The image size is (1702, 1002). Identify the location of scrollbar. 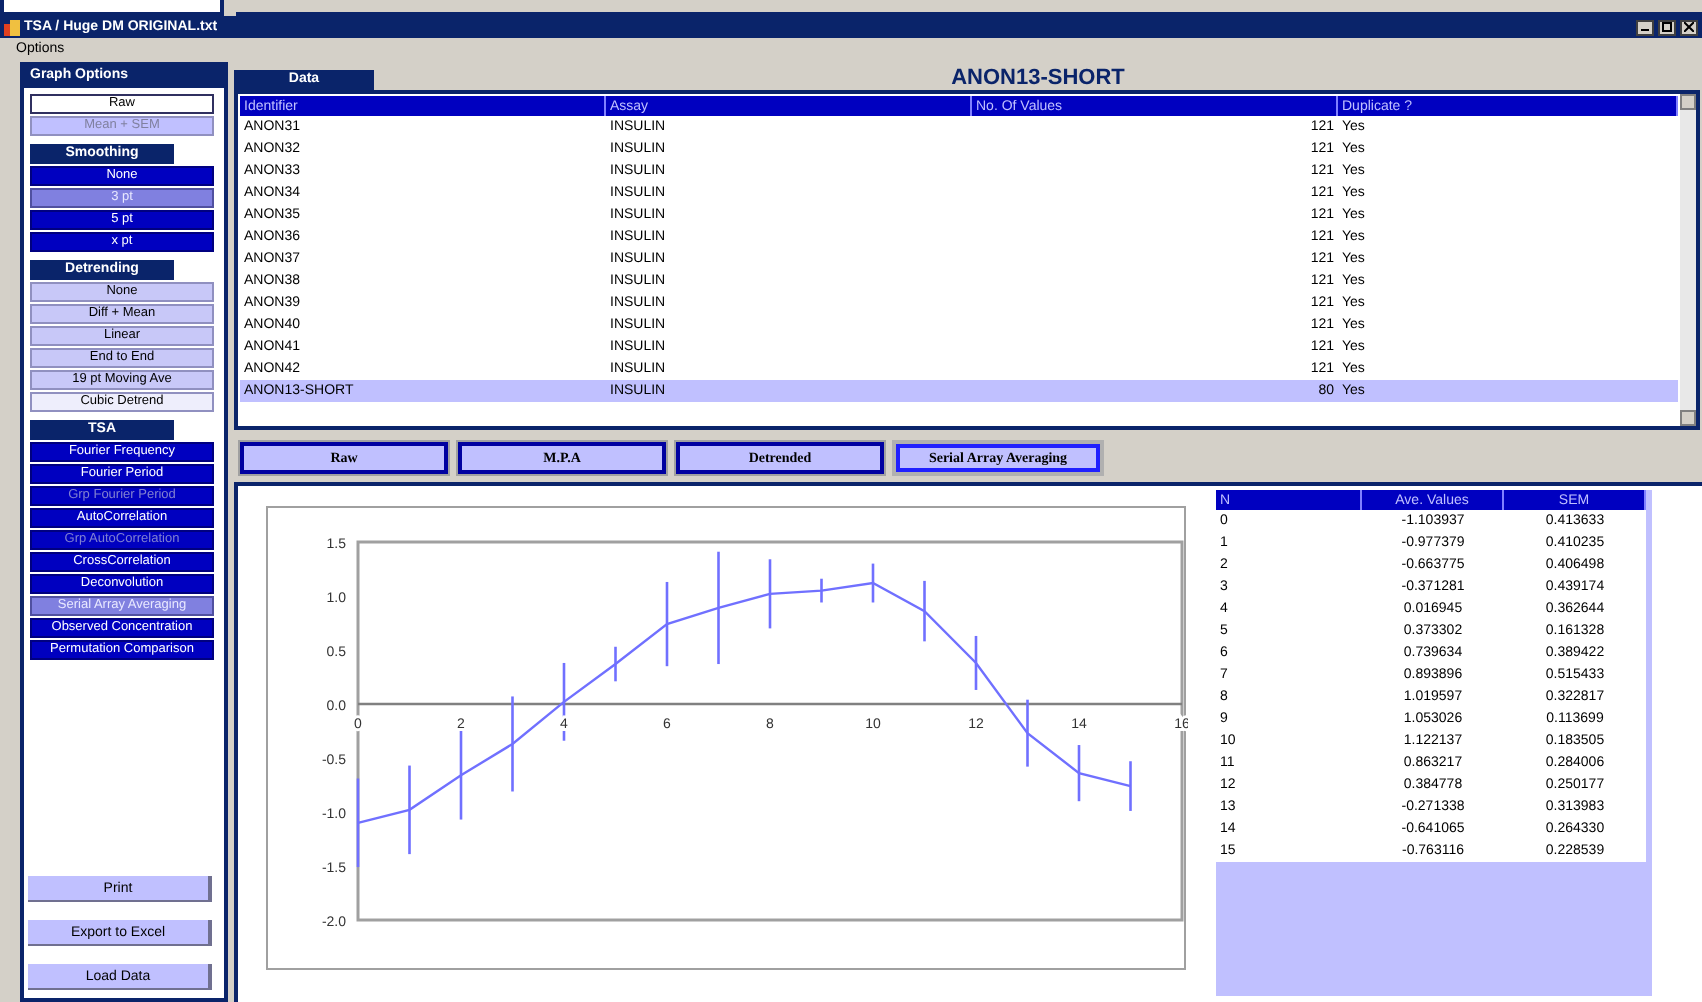
(1688, 260).